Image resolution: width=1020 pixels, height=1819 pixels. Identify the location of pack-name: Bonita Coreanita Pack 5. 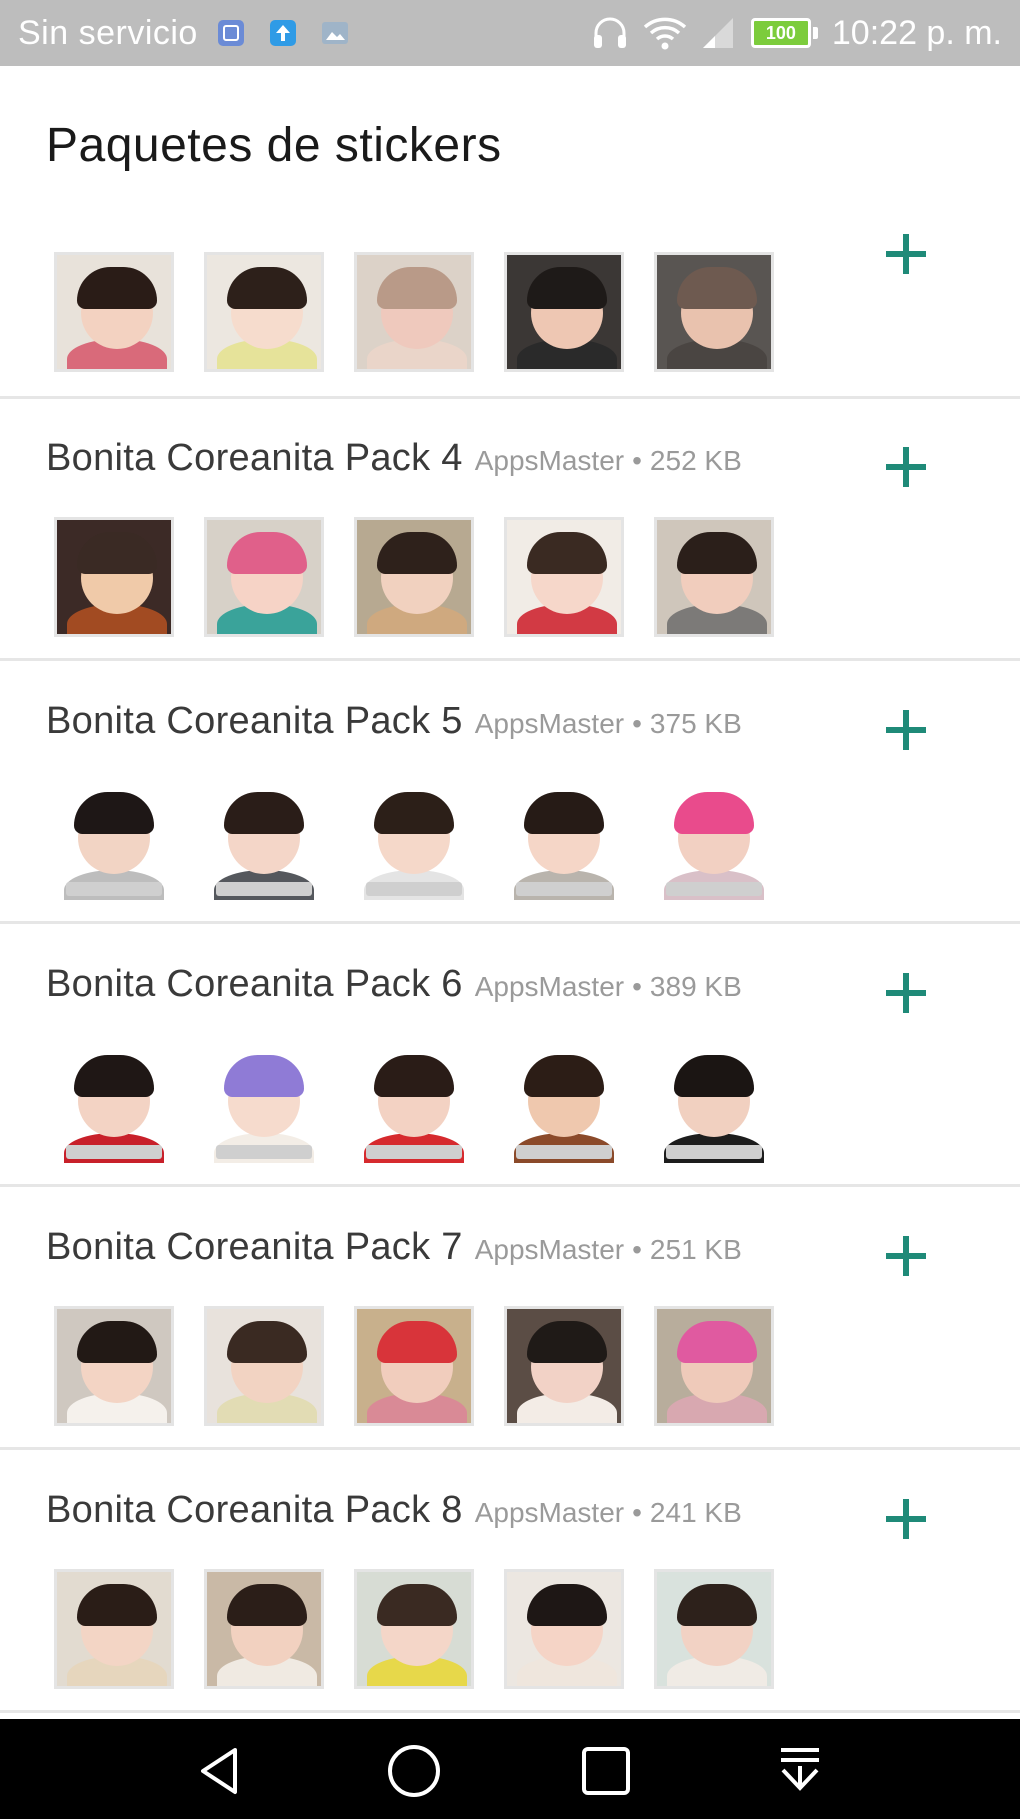
(254, 721).